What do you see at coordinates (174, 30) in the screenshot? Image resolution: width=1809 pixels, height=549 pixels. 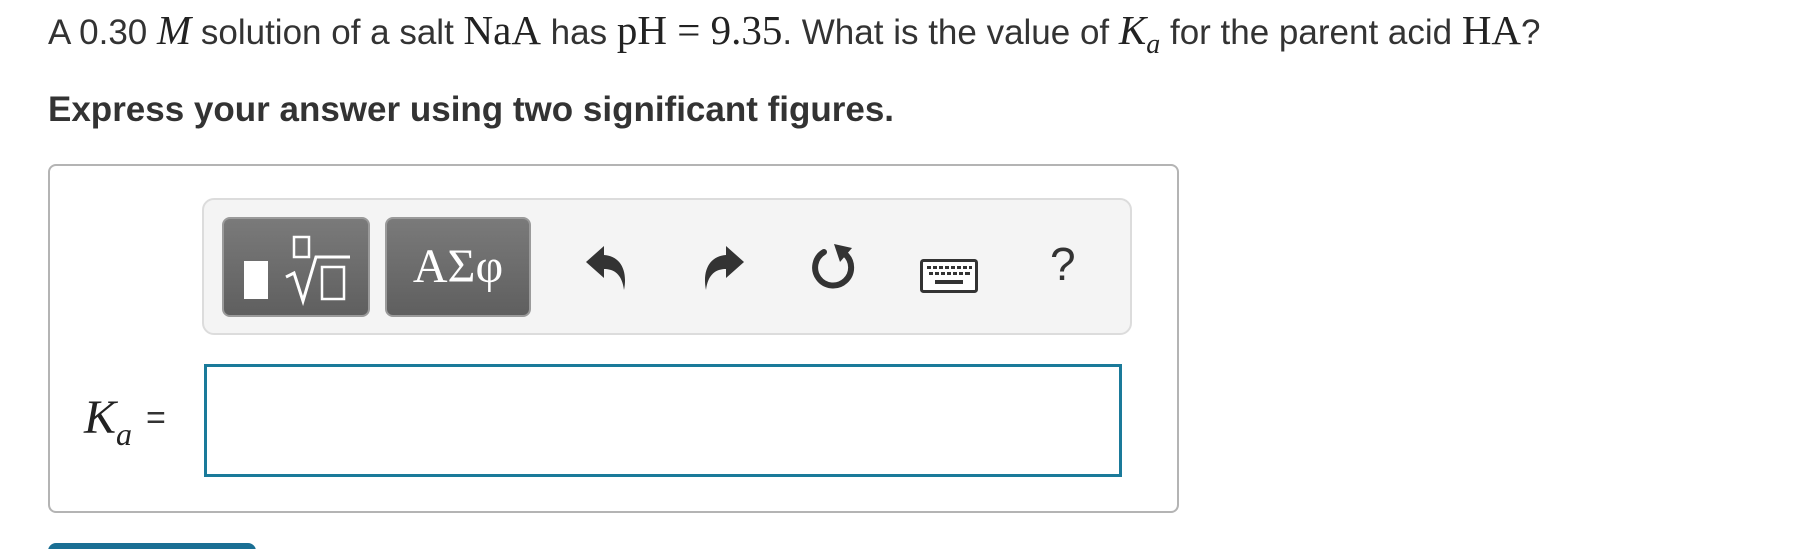 I see `molarity-unit: M` at bounding box center [174, 30].